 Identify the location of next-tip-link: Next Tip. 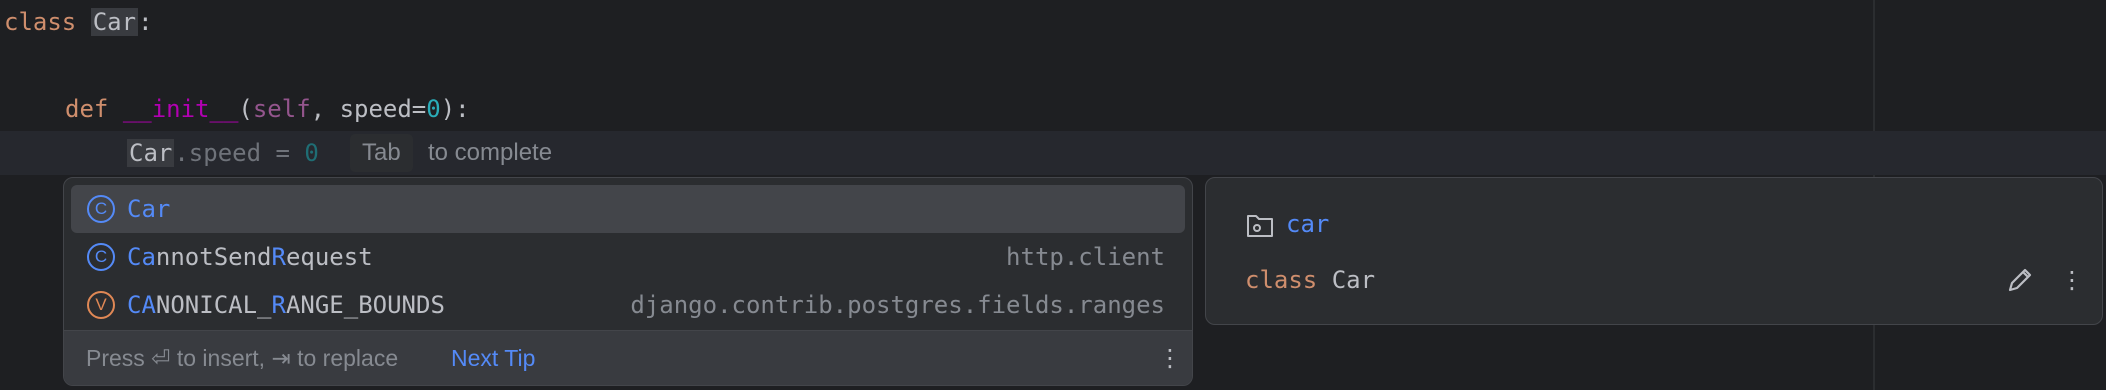
(493, 358).